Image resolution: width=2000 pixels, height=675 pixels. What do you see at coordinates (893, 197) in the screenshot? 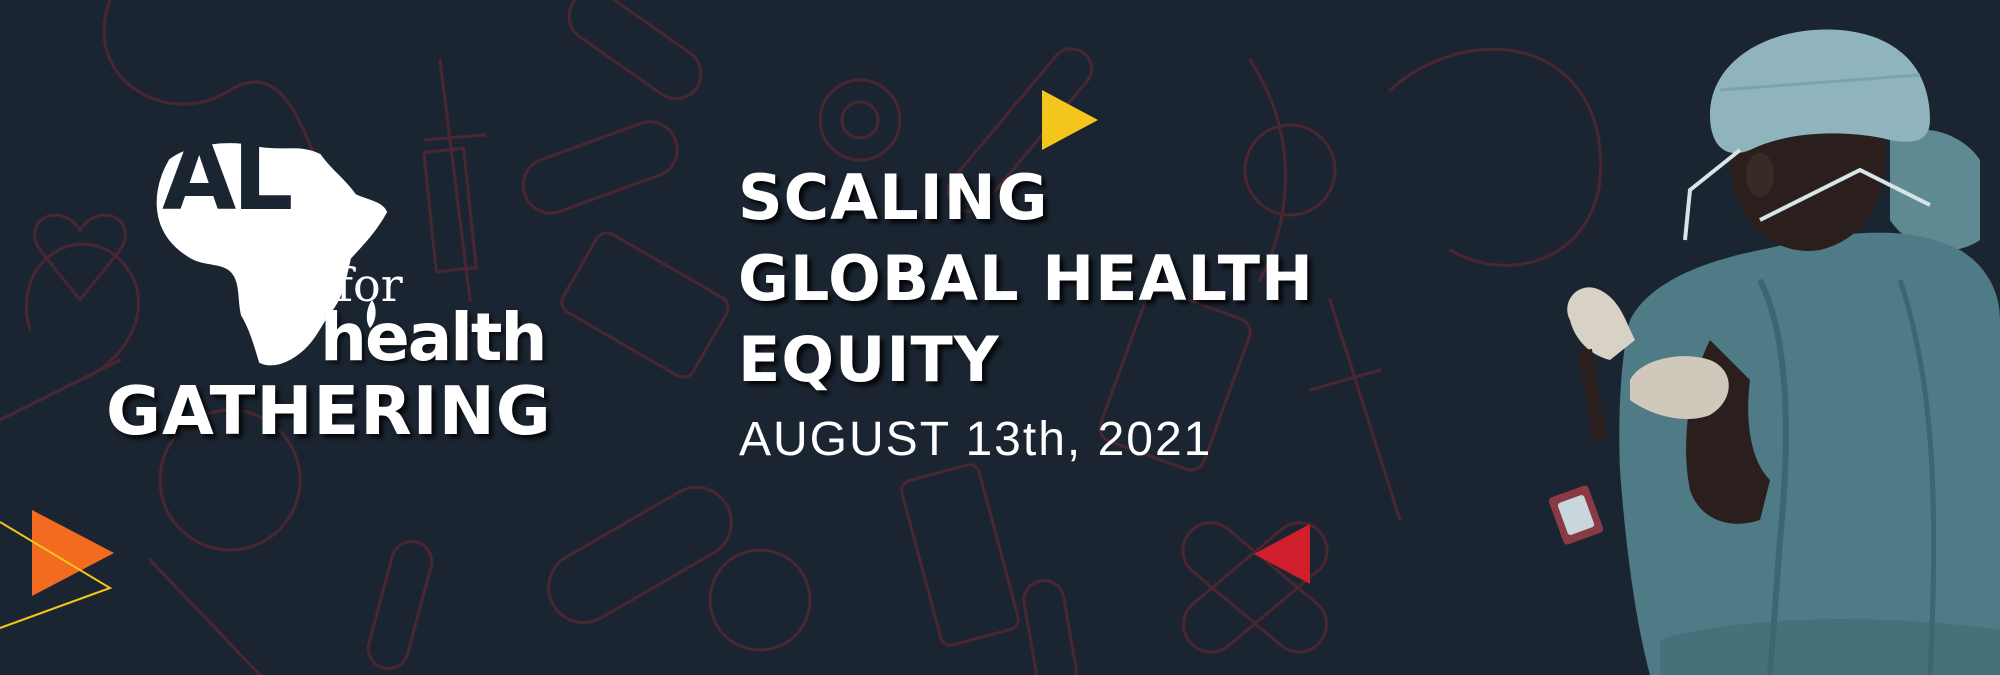
I see `headline-line-1: SCALING` at bounding box center [893, 197].